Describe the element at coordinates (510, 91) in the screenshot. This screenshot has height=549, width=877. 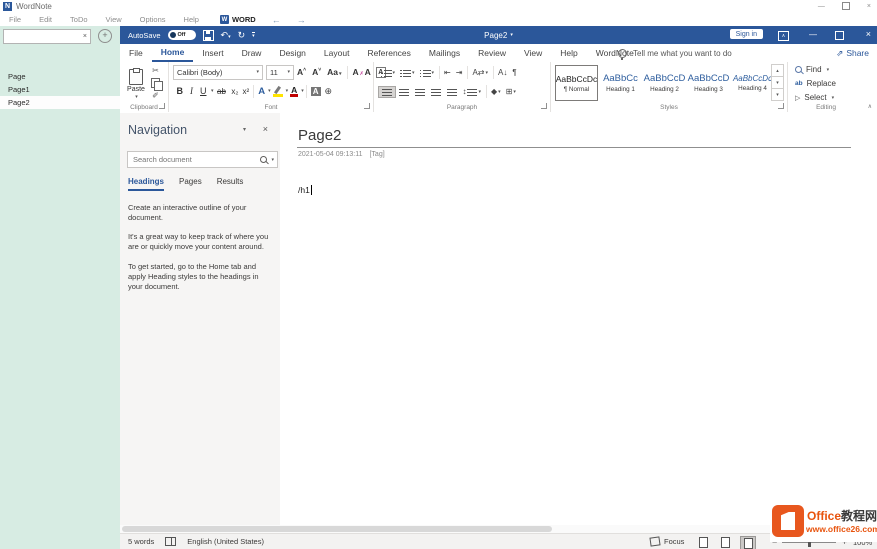
I see `borders-button: ⊞ ▾` at that location.